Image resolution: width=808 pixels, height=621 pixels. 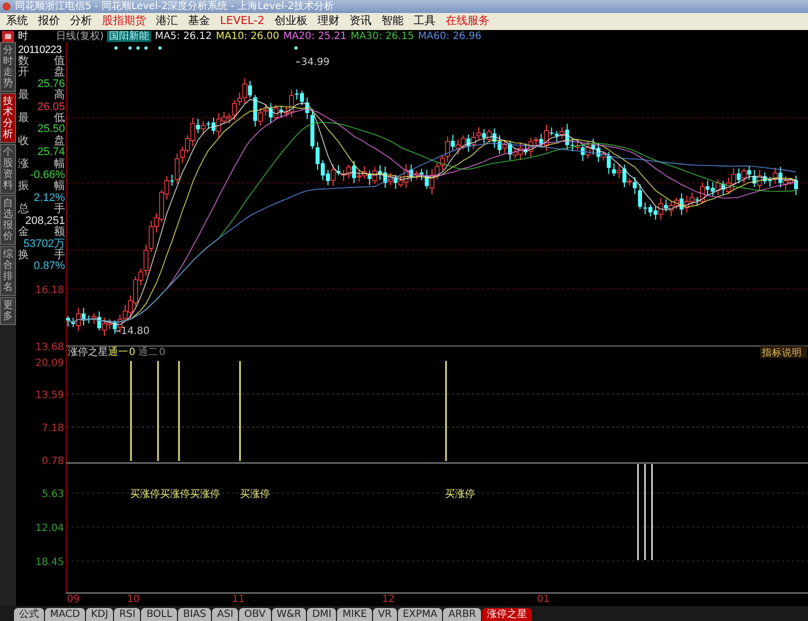 What do you see at coordinates (29, 614) in the screenshot?
I see `indicator-tab: 公式` at bounding box center [29, 614].